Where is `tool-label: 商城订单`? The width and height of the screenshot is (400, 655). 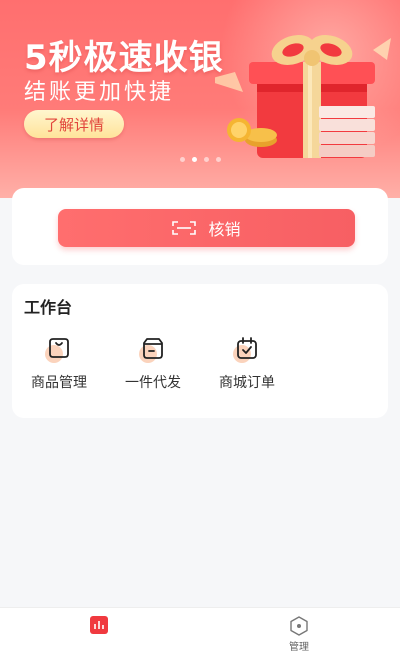 tool-label: 商城订单 is located at coordinates (247, 383).